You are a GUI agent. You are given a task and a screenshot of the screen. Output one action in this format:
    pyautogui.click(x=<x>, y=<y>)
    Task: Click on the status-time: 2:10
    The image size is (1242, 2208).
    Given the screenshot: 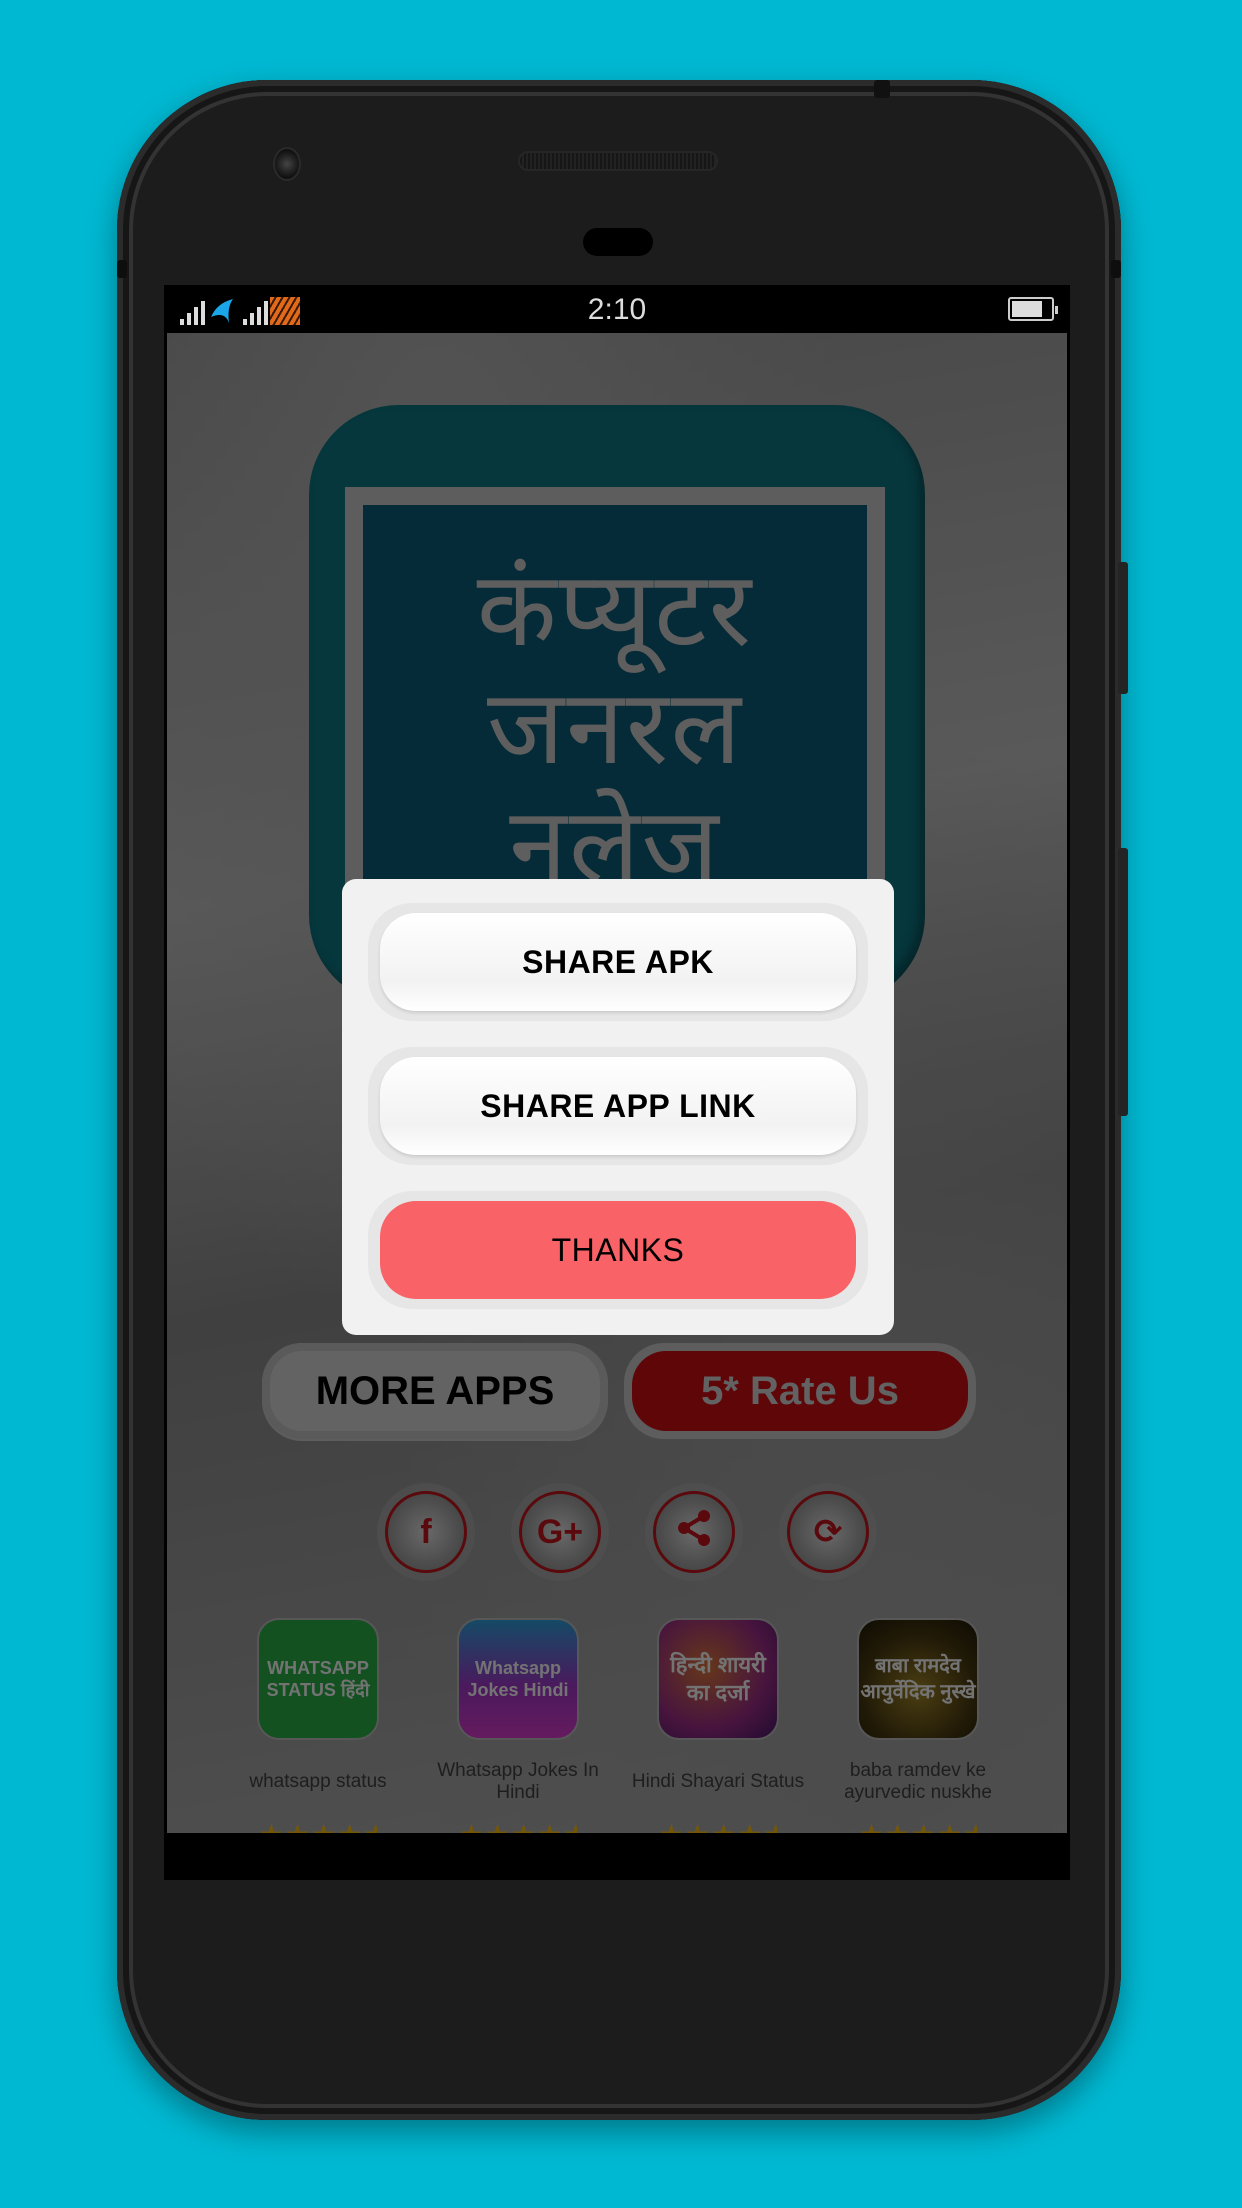 What is the action you would take?
    pyautogui.click(x=617, y=309)
    